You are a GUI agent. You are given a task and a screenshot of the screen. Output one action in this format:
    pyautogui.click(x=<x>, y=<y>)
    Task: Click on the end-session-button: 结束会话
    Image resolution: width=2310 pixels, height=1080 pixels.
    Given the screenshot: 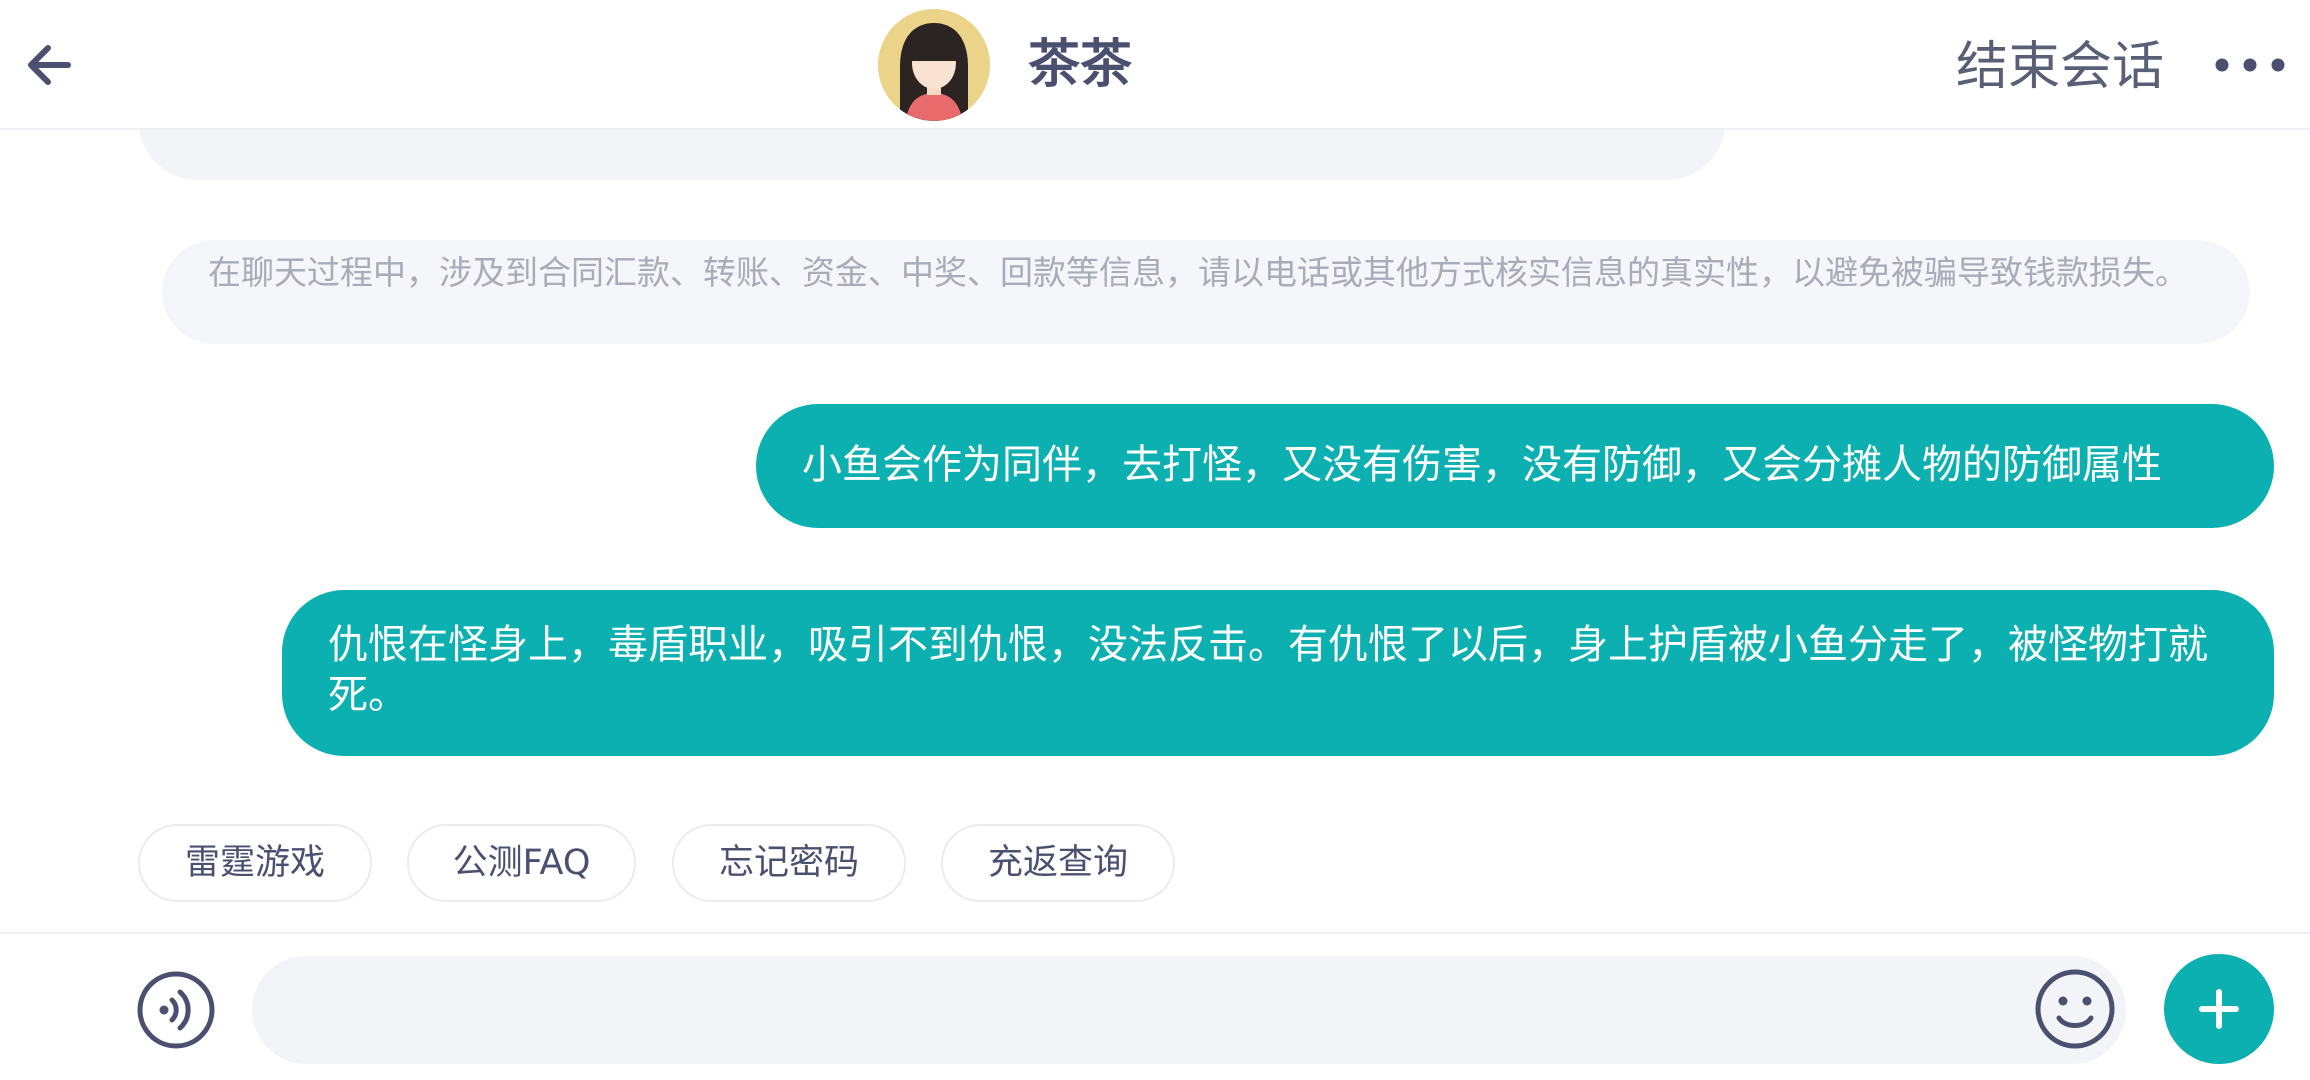 What is the action you would take?
    pyautogui.click(x=2060, y=67)
    